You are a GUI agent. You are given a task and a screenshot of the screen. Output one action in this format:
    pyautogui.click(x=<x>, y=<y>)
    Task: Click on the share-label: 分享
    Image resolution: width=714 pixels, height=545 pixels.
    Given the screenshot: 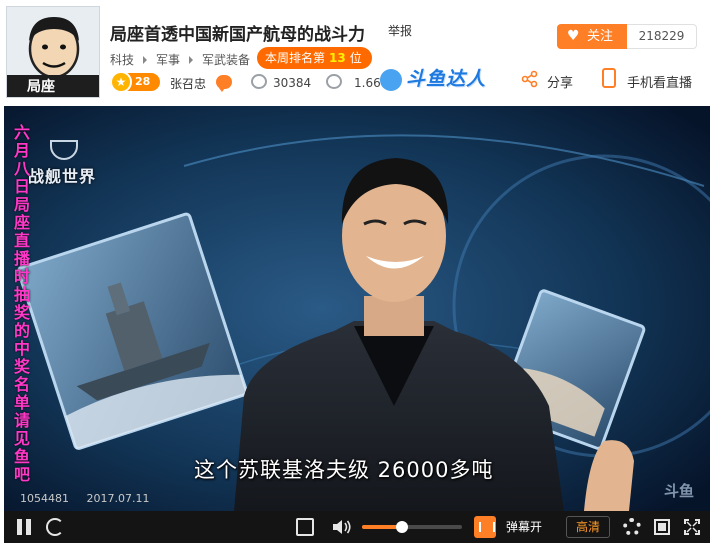 What is the action you would take?
    pyautogui.click(x=560, y=81)
    